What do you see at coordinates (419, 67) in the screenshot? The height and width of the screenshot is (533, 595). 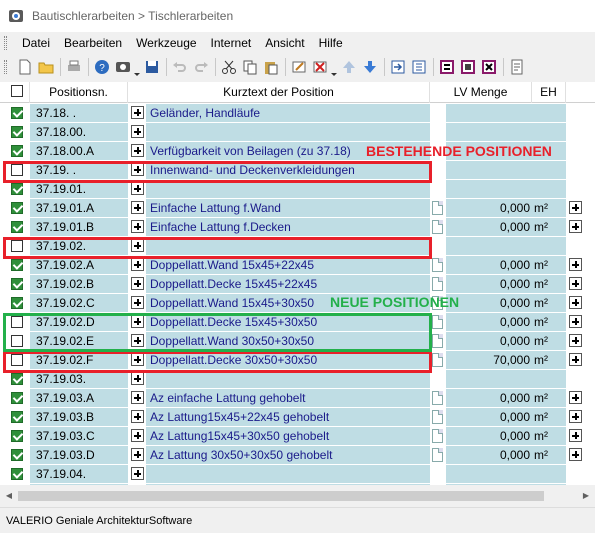 I see `document-list-icon` at bounding box center [419, 67].